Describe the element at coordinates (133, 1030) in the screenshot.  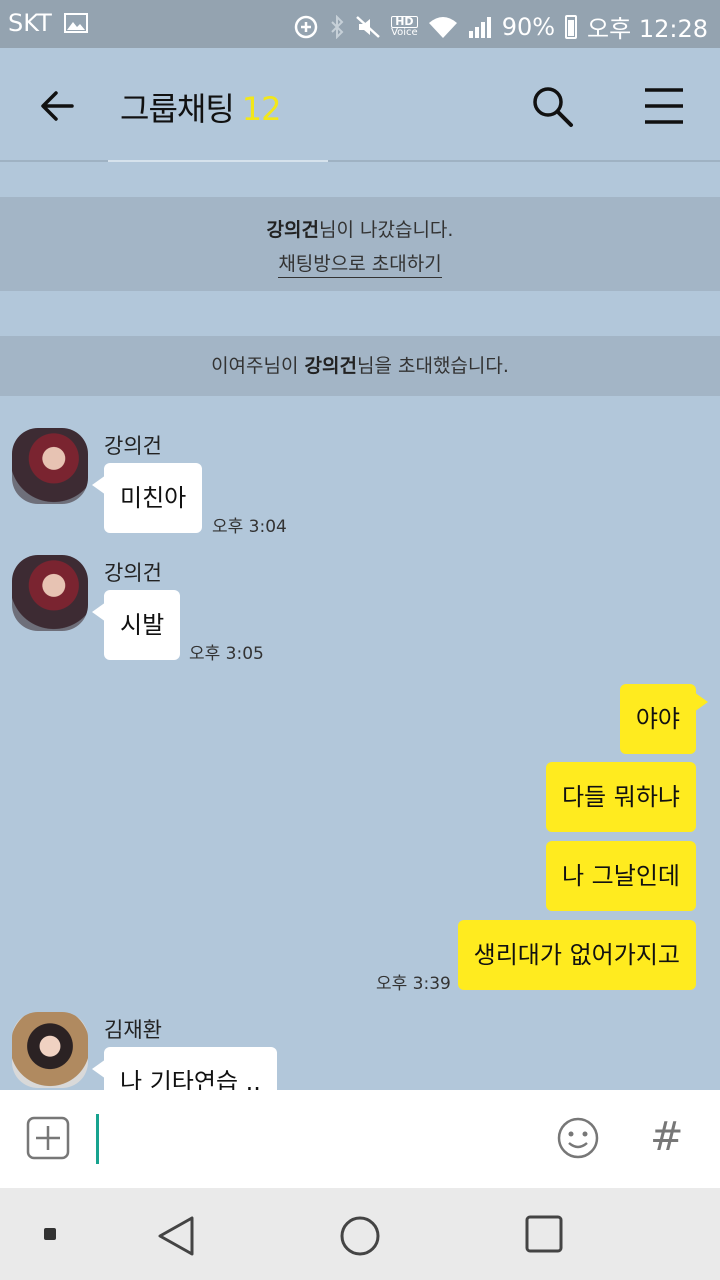
I see `sender-name: 김재환` at that location.